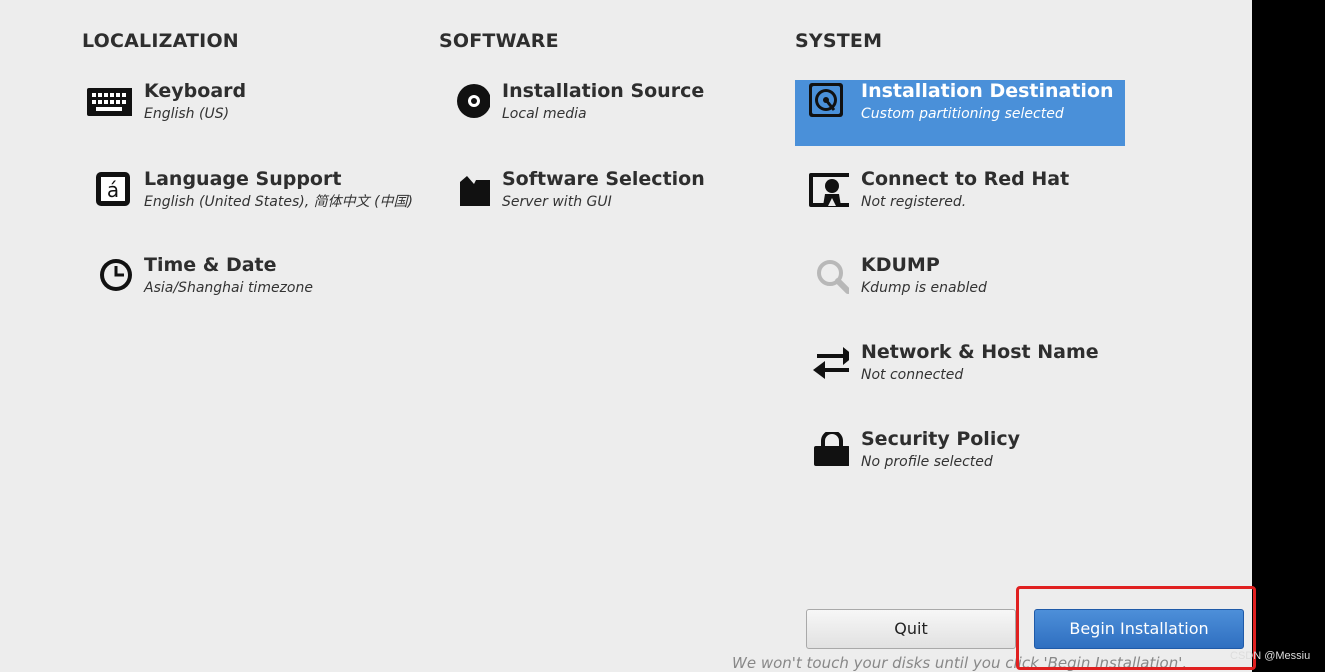 This screenshot has width=1325, height=672. I want to click on disc-icon, so click(467, 103).